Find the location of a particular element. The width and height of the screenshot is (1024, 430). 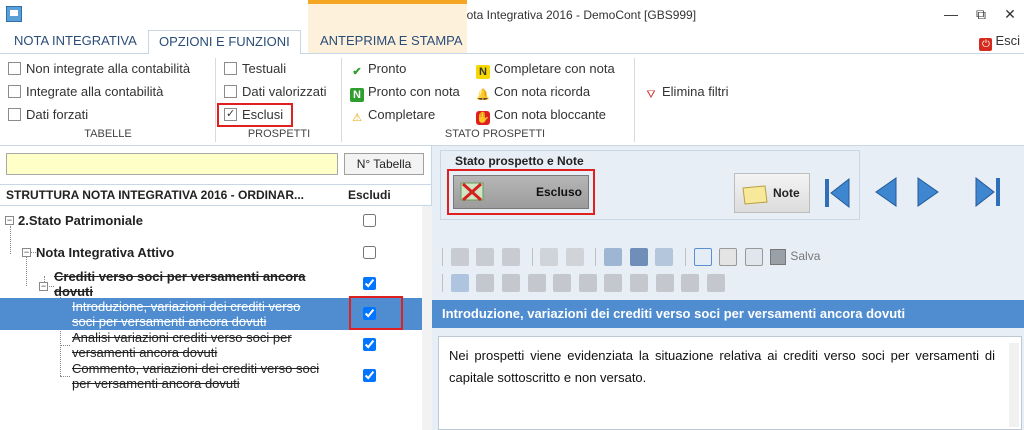

stato-completare-con-nota: N Completare con nota is located at coordinates (545, 69).